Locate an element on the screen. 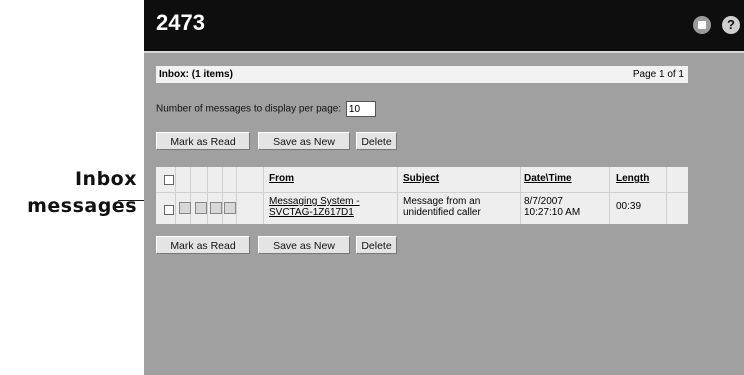 The height and width of the screenshot is (375, 744). page-indicator: Page 1 of 1 is located at coordinates (658, 74).